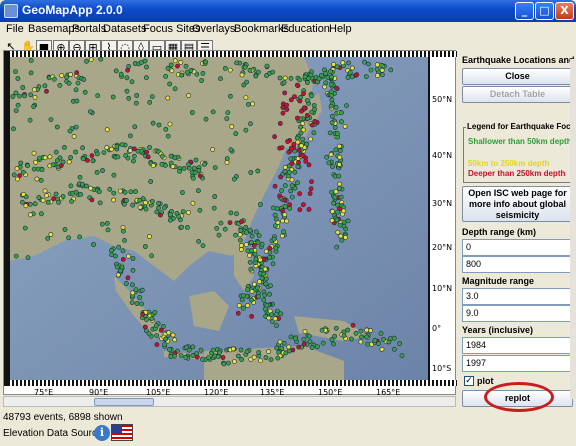  Describe the element at coordinates (517, 76) in the screenshot. I see `close-button: Close` at that location.